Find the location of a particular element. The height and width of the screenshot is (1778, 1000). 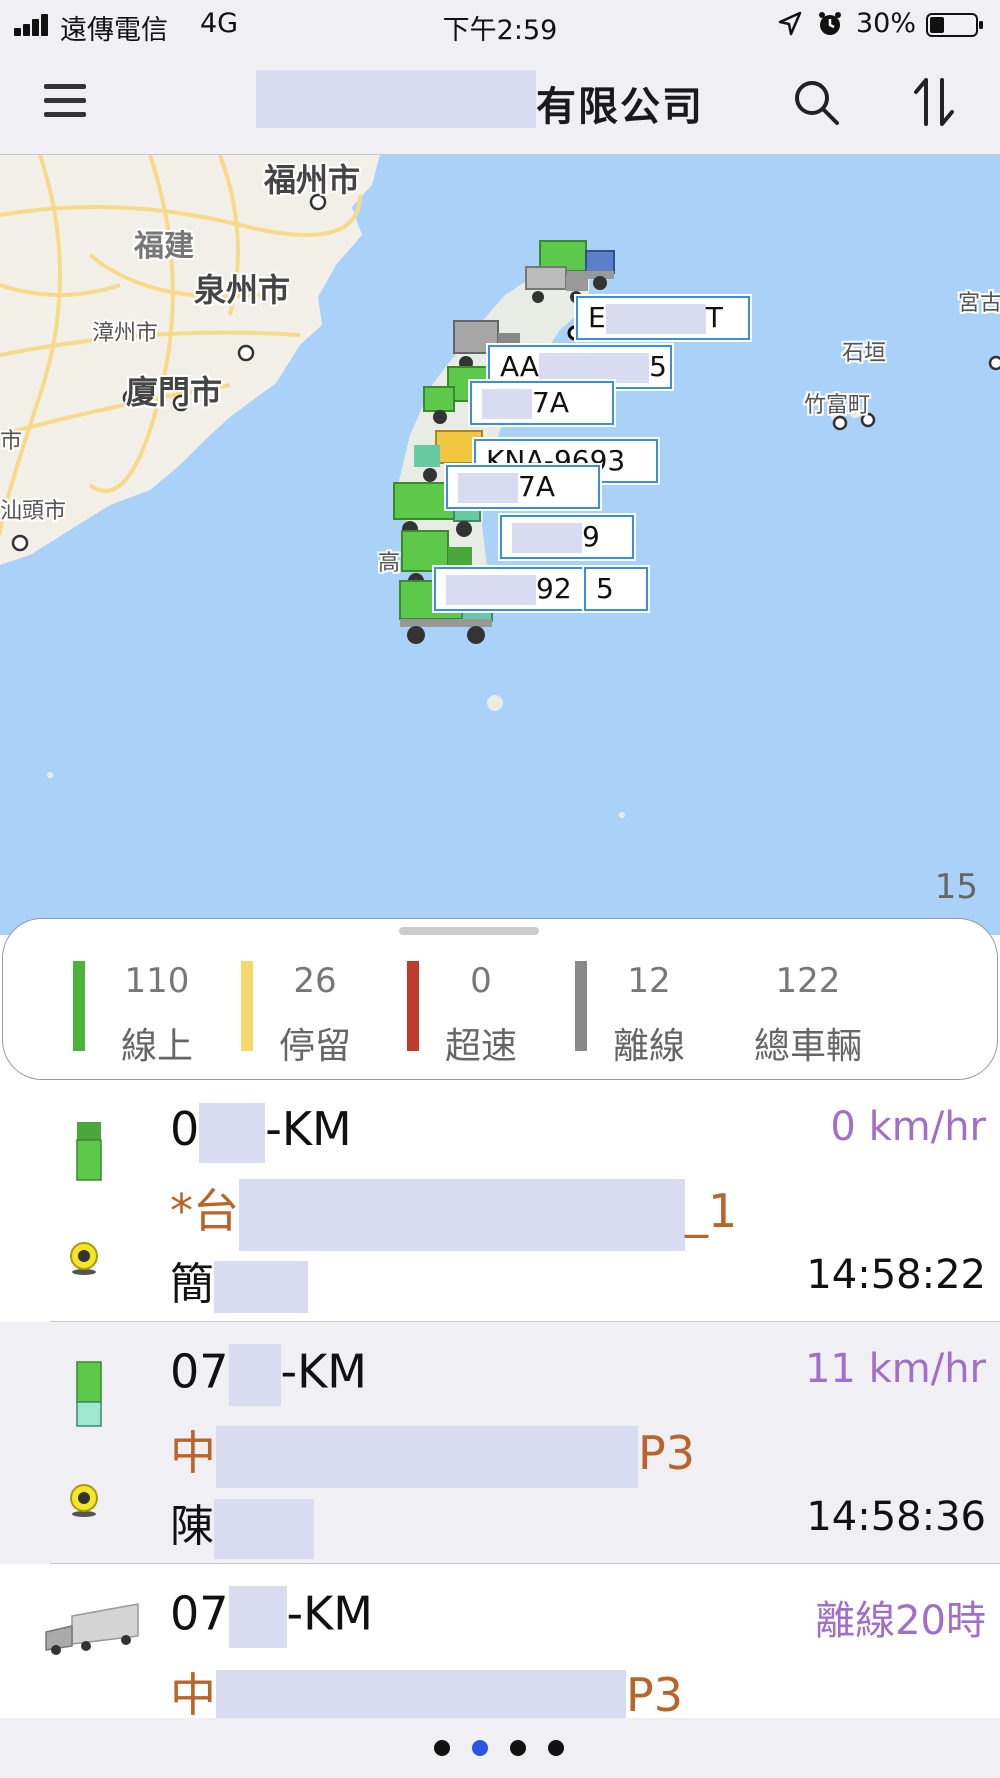

vehicle-speed: 11 km/hr is located at coordinates (895, 1369).